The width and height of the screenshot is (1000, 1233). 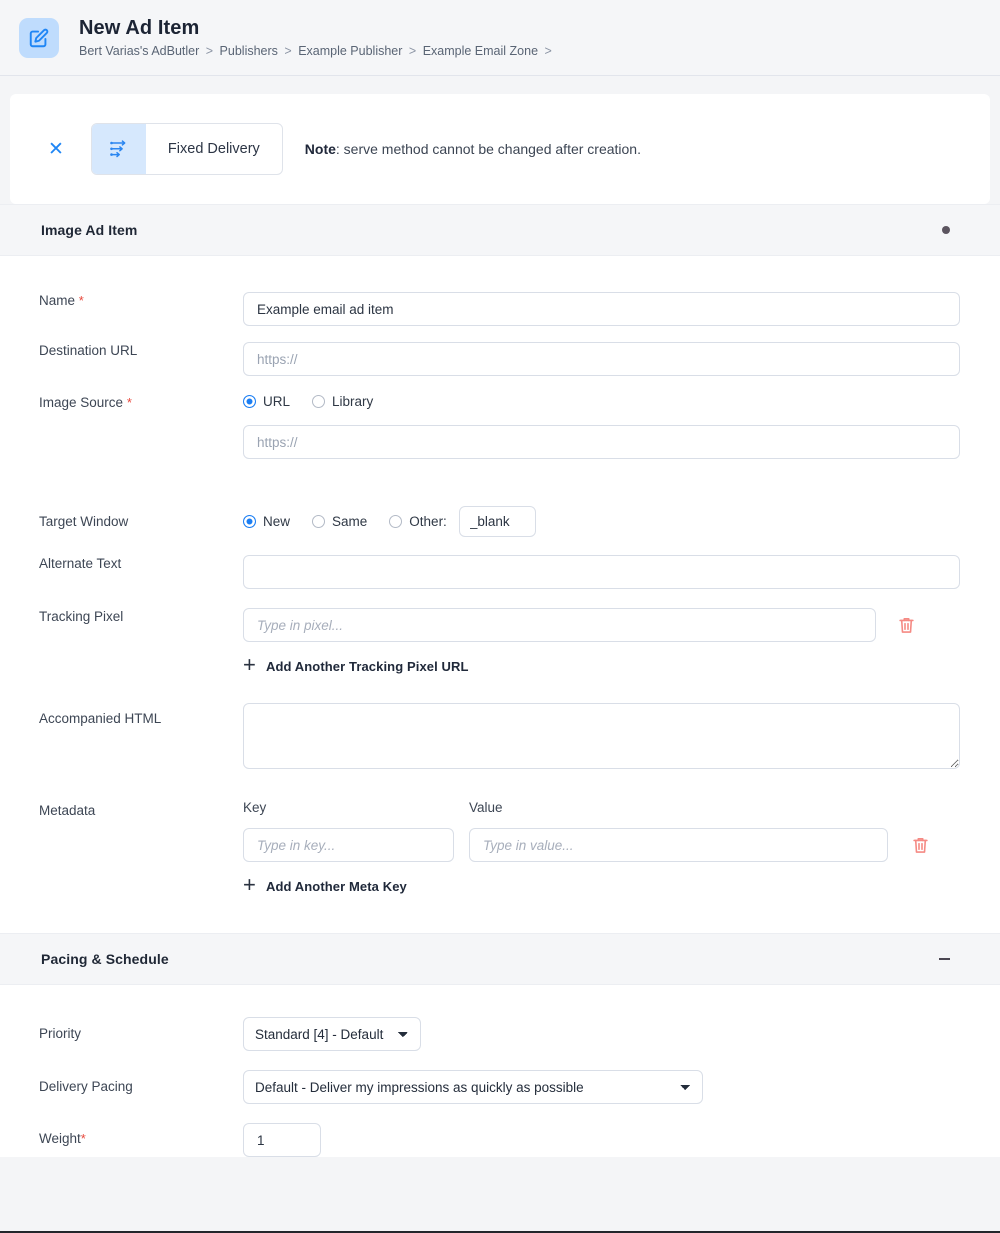 I want to click on metadata-key-header: Key, so click(x=255, y=807).